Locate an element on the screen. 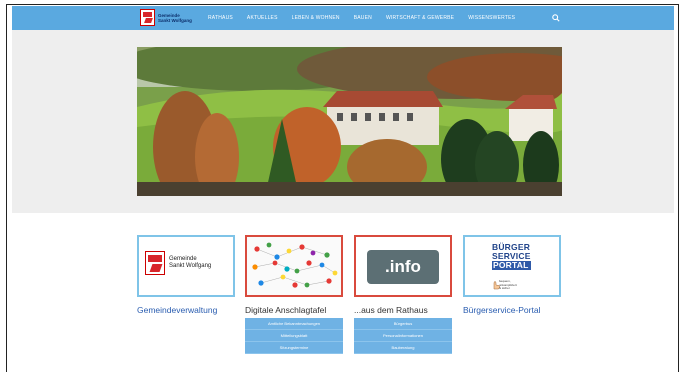 The width and height of the screenshot is (686, 374). nav-item-wissenswertes: WISSENSWERTES is located at coordinates (491, 18).